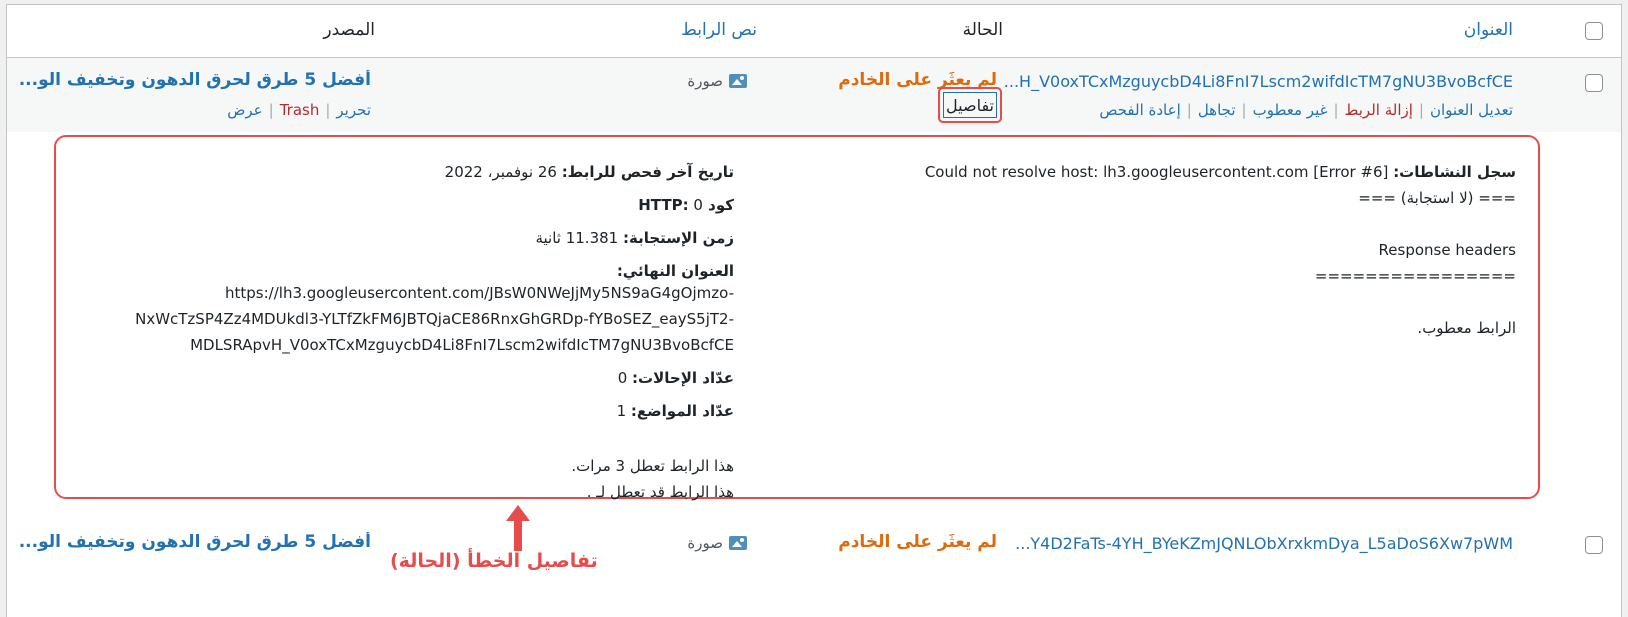 This screenshot has width=1628, height=617. Describe the element at coordinates (1447, 250) in the screenshot. I see `response-headers-label: Response headers` at that location.